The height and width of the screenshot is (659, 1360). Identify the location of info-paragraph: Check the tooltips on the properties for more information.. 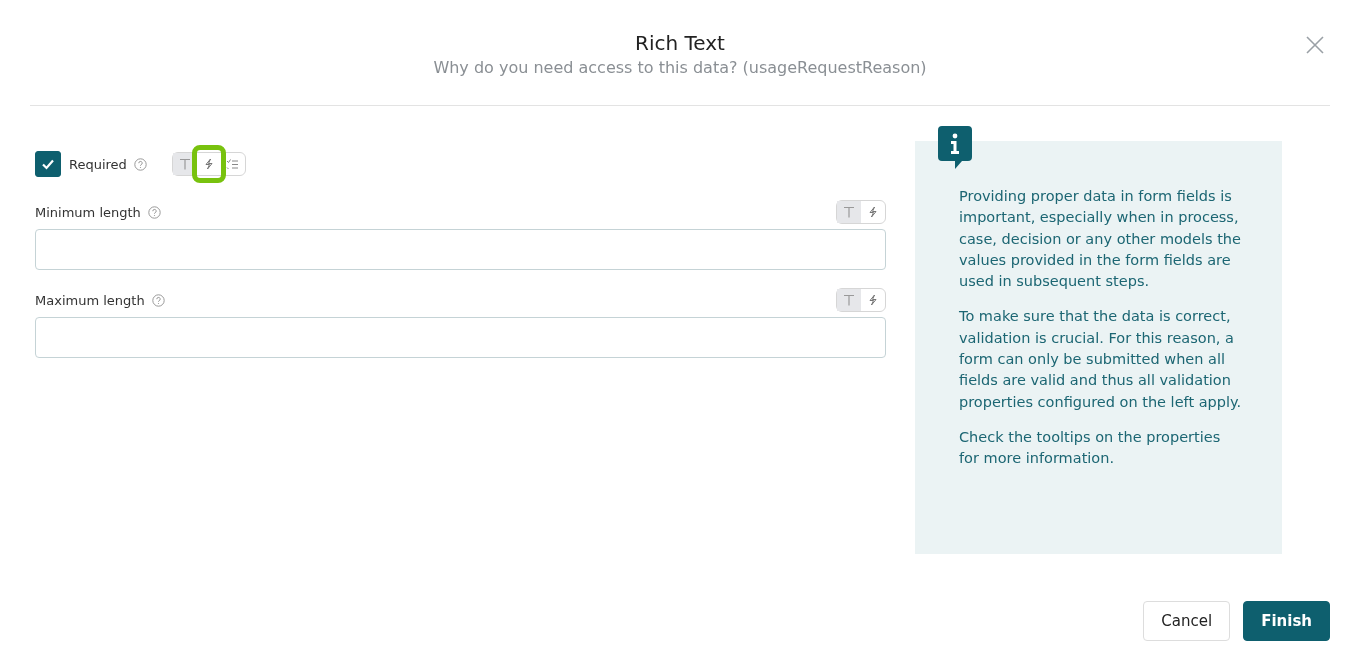
(1090, 448).